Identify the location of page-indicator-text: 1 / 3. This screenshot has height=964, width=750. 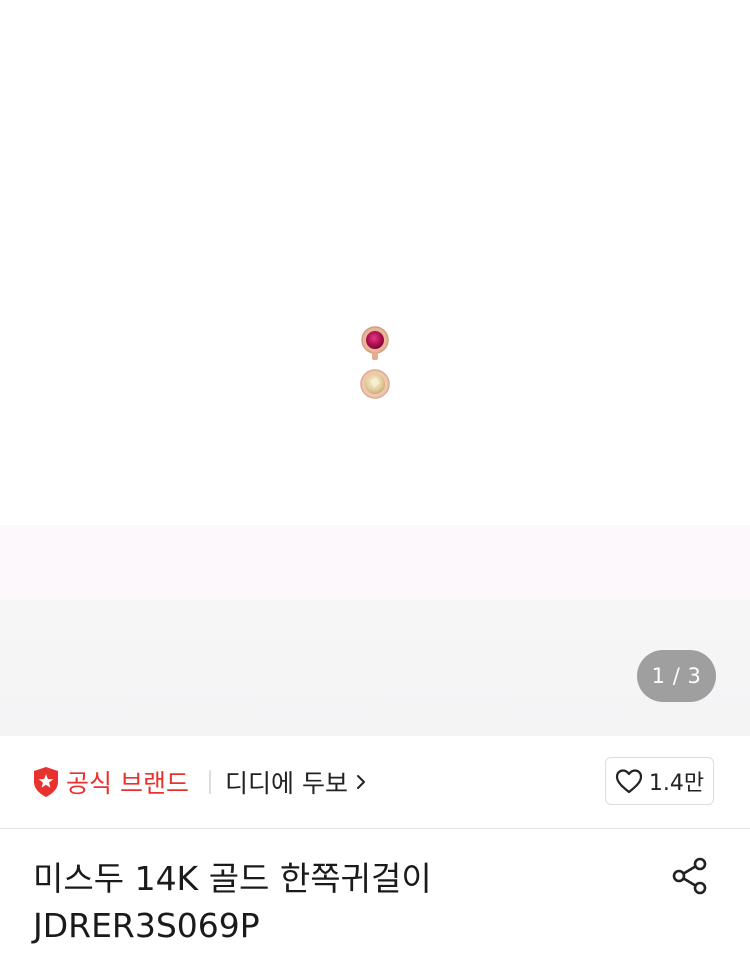
(676, 676).